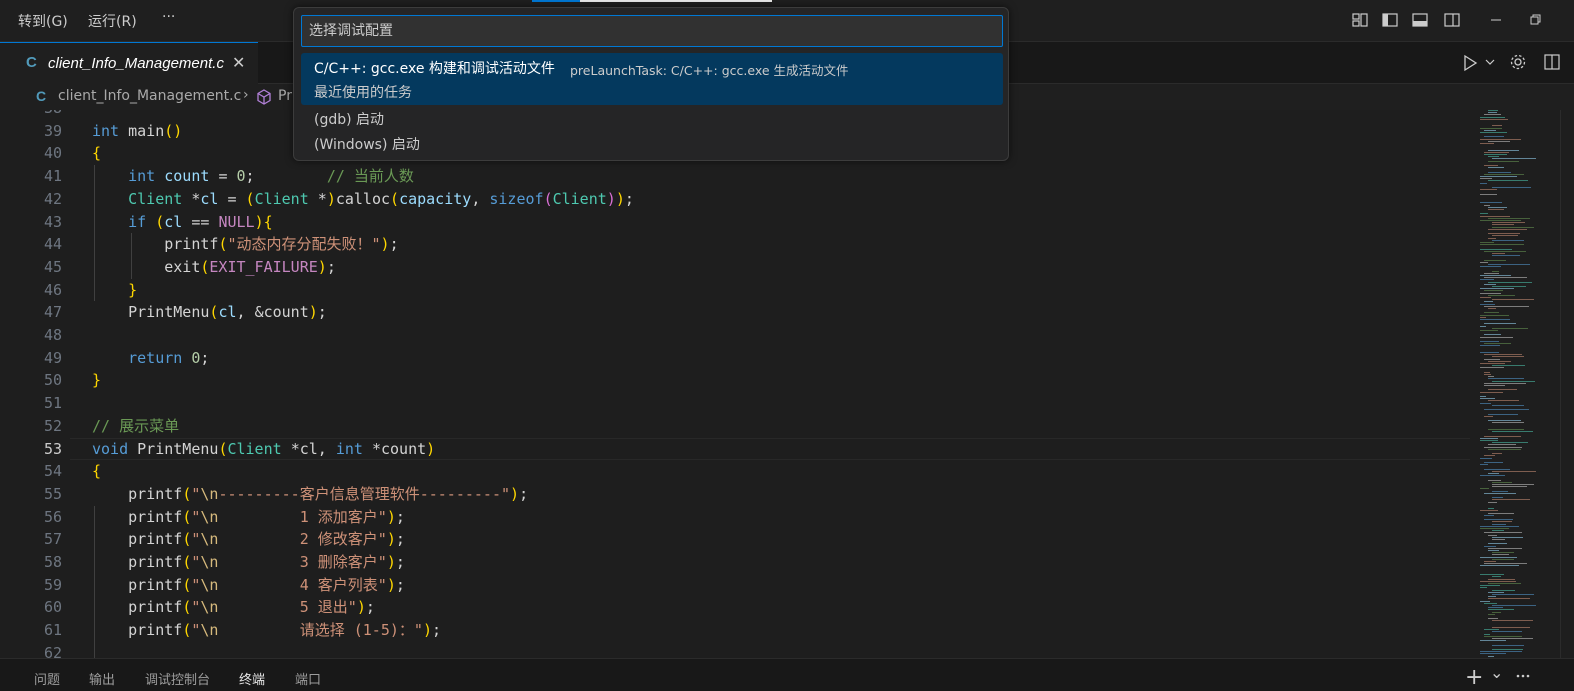  I want to click on add-icon: +, so click(1474, 677).